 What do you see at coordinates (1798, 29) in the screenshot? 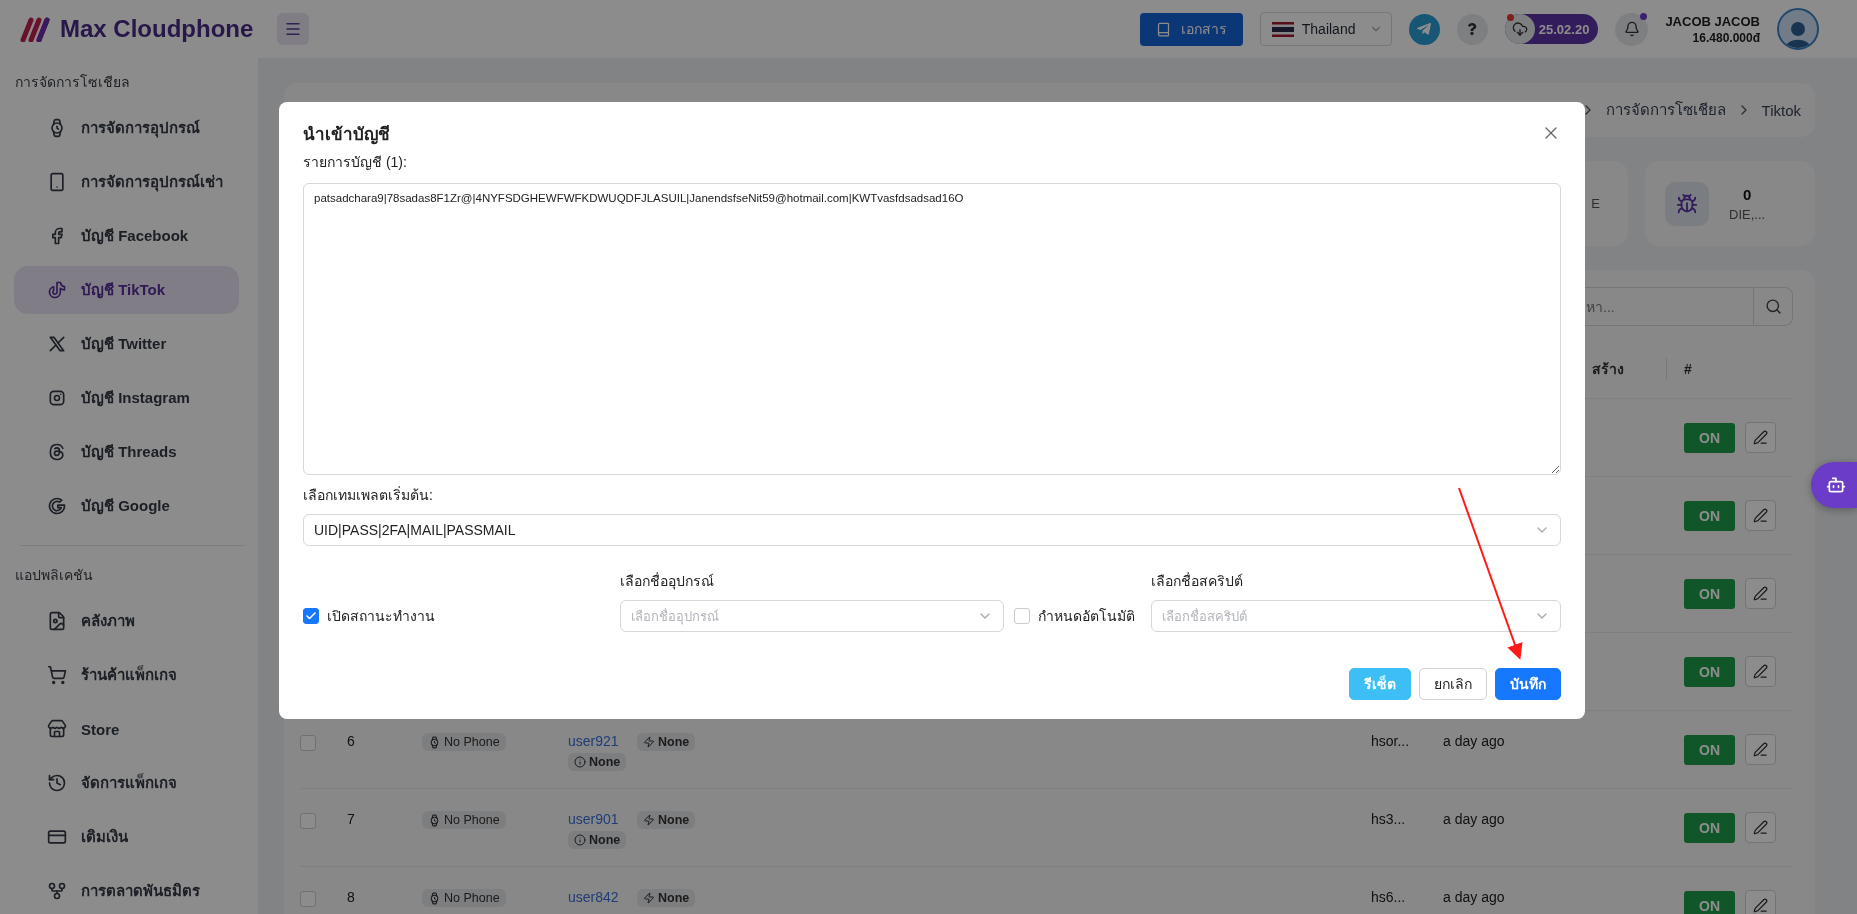
I see `avatar` at bounding box center [1798, 29].